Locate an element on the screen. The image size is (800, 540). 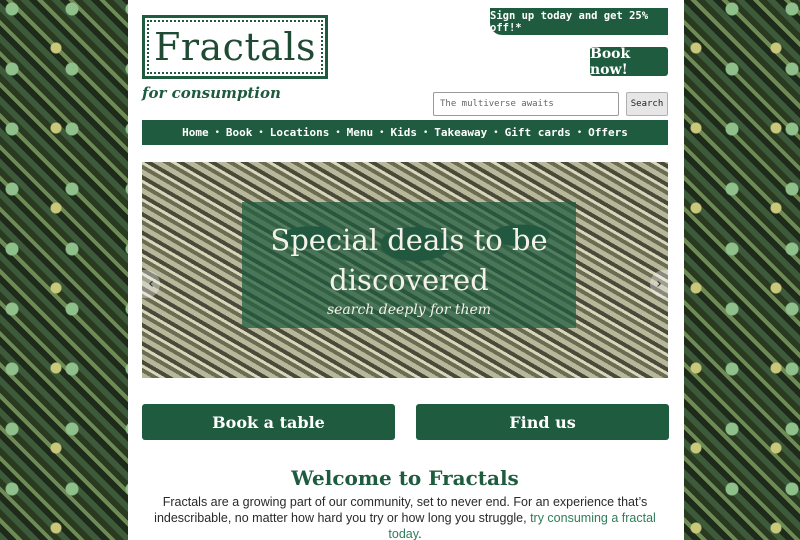
search-input is located at coordinates (526, 104).